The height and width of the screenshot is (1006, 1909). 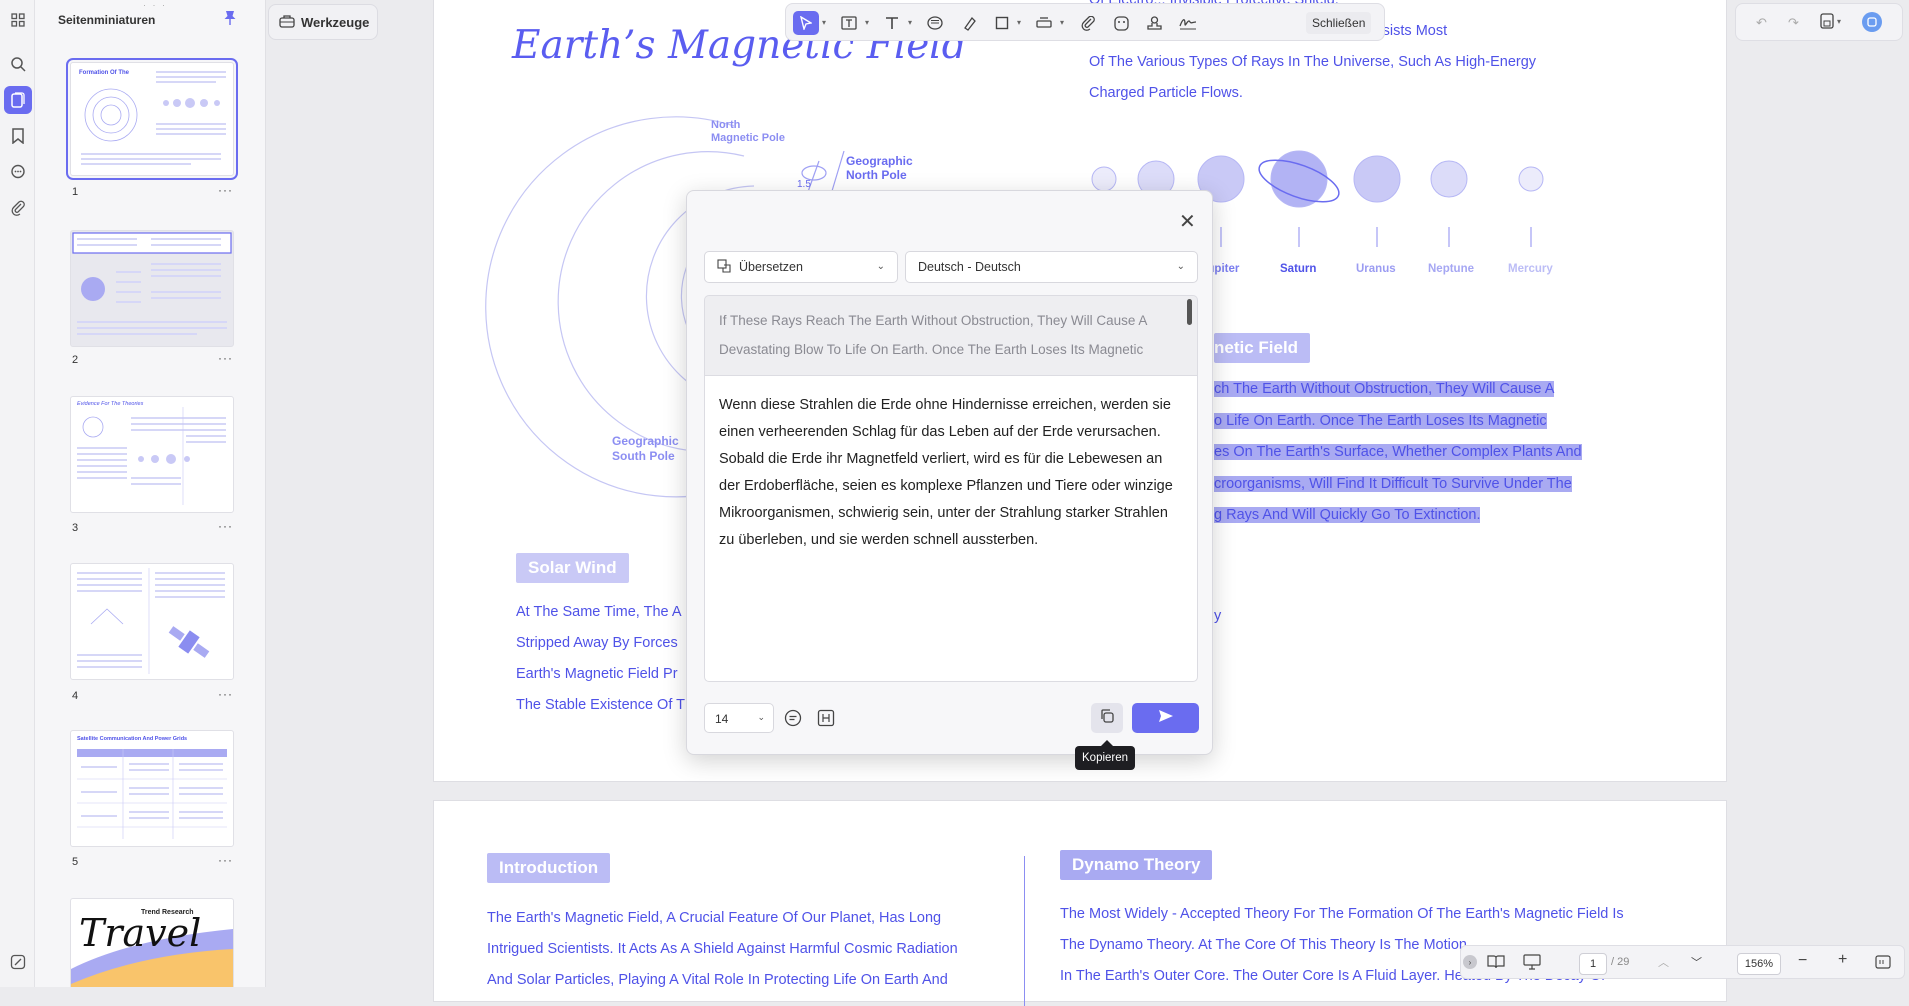 I want to click on explain-icon, so click(x=793, y=720).